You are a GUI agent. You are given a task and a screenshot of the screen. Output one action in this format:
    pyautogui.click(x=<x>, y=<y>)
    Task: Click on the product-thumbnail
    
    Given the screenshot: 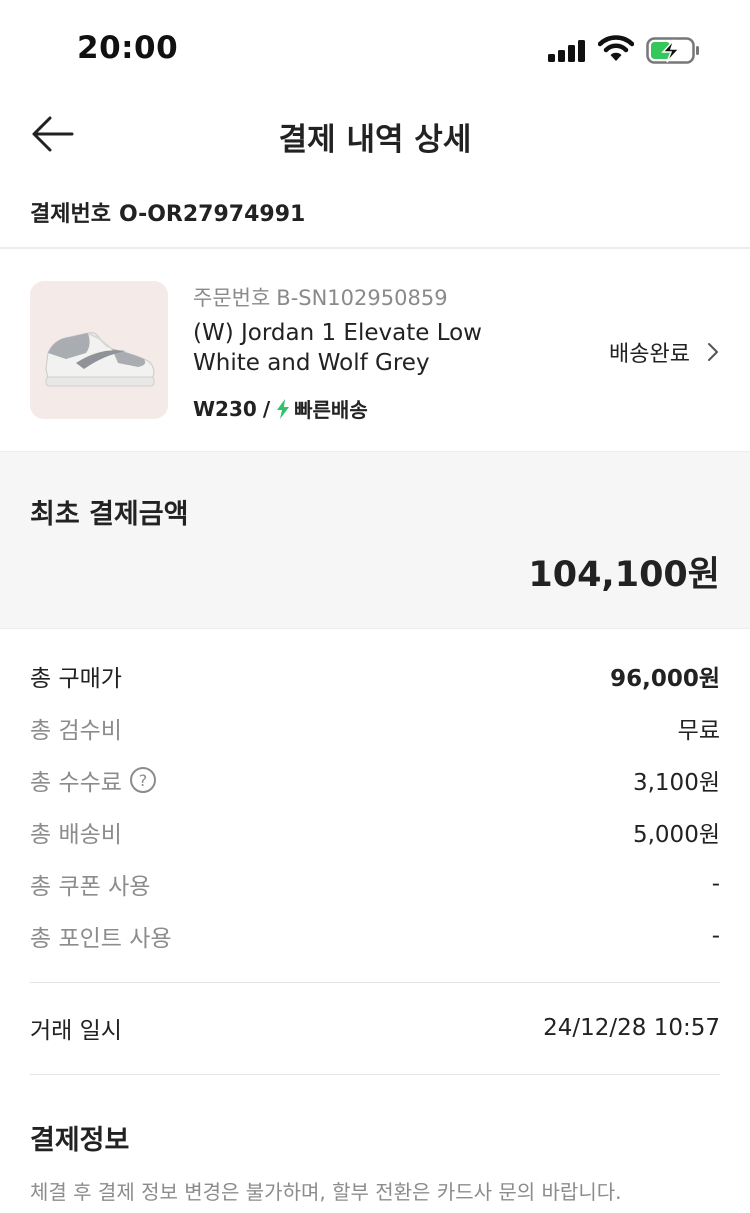 What is the action you would take?
    pyautogui.click(x=99, y=350)
    